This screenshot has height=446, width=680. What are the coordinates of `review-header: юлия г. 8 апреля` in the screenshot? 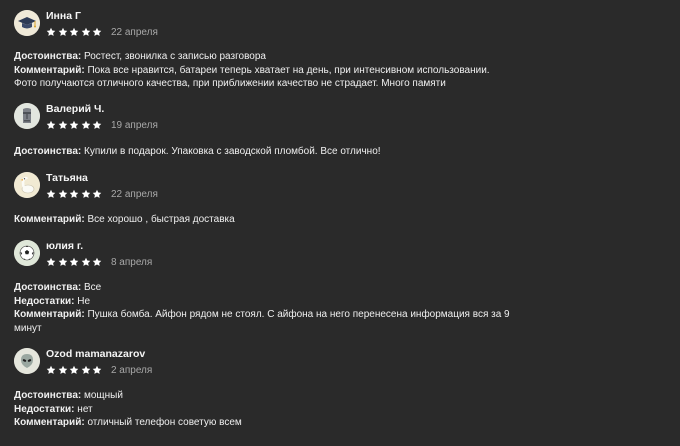 It's located at (314, 256).